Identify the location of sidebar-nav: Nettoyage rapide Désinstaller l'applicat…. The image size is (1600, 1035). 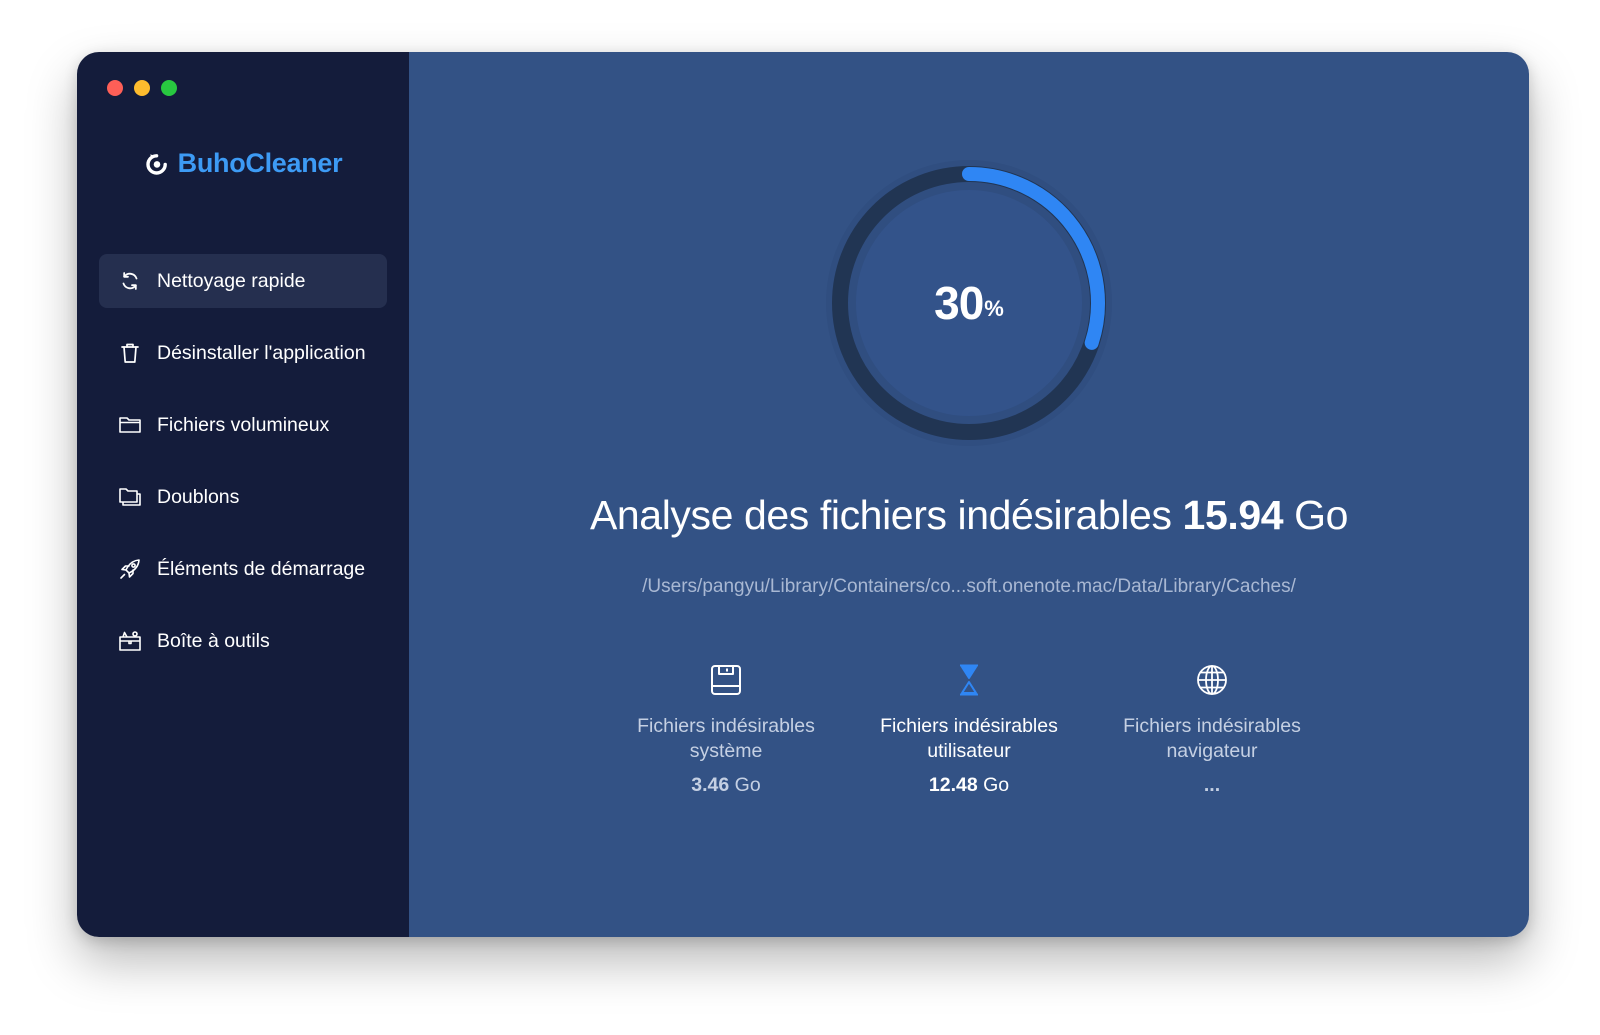
(243, 470).